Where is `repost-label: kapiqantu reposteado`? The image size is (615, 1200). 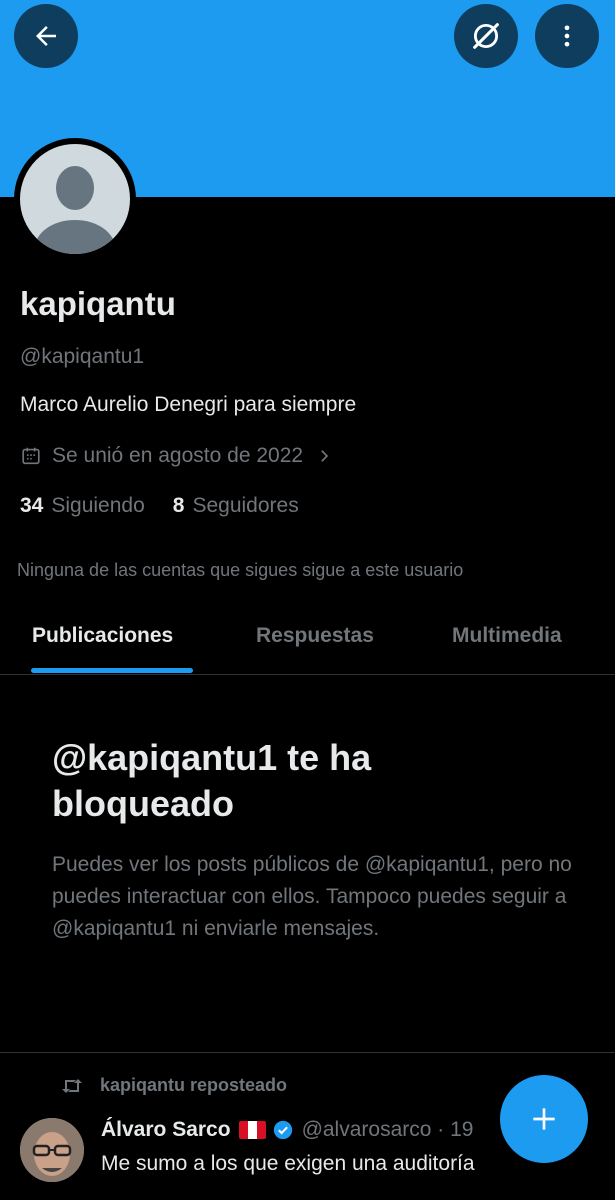
repost-label: kapiqantu reposteado is located at coordinates (194, 1085).